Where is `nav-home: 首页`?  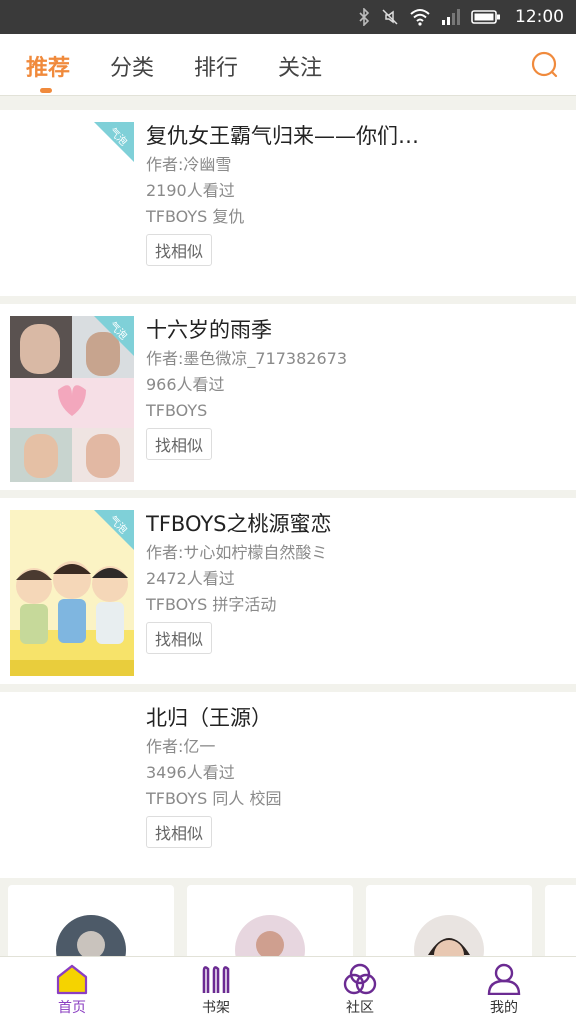 nav-home: 首页 is located at coordinates (72, 990).